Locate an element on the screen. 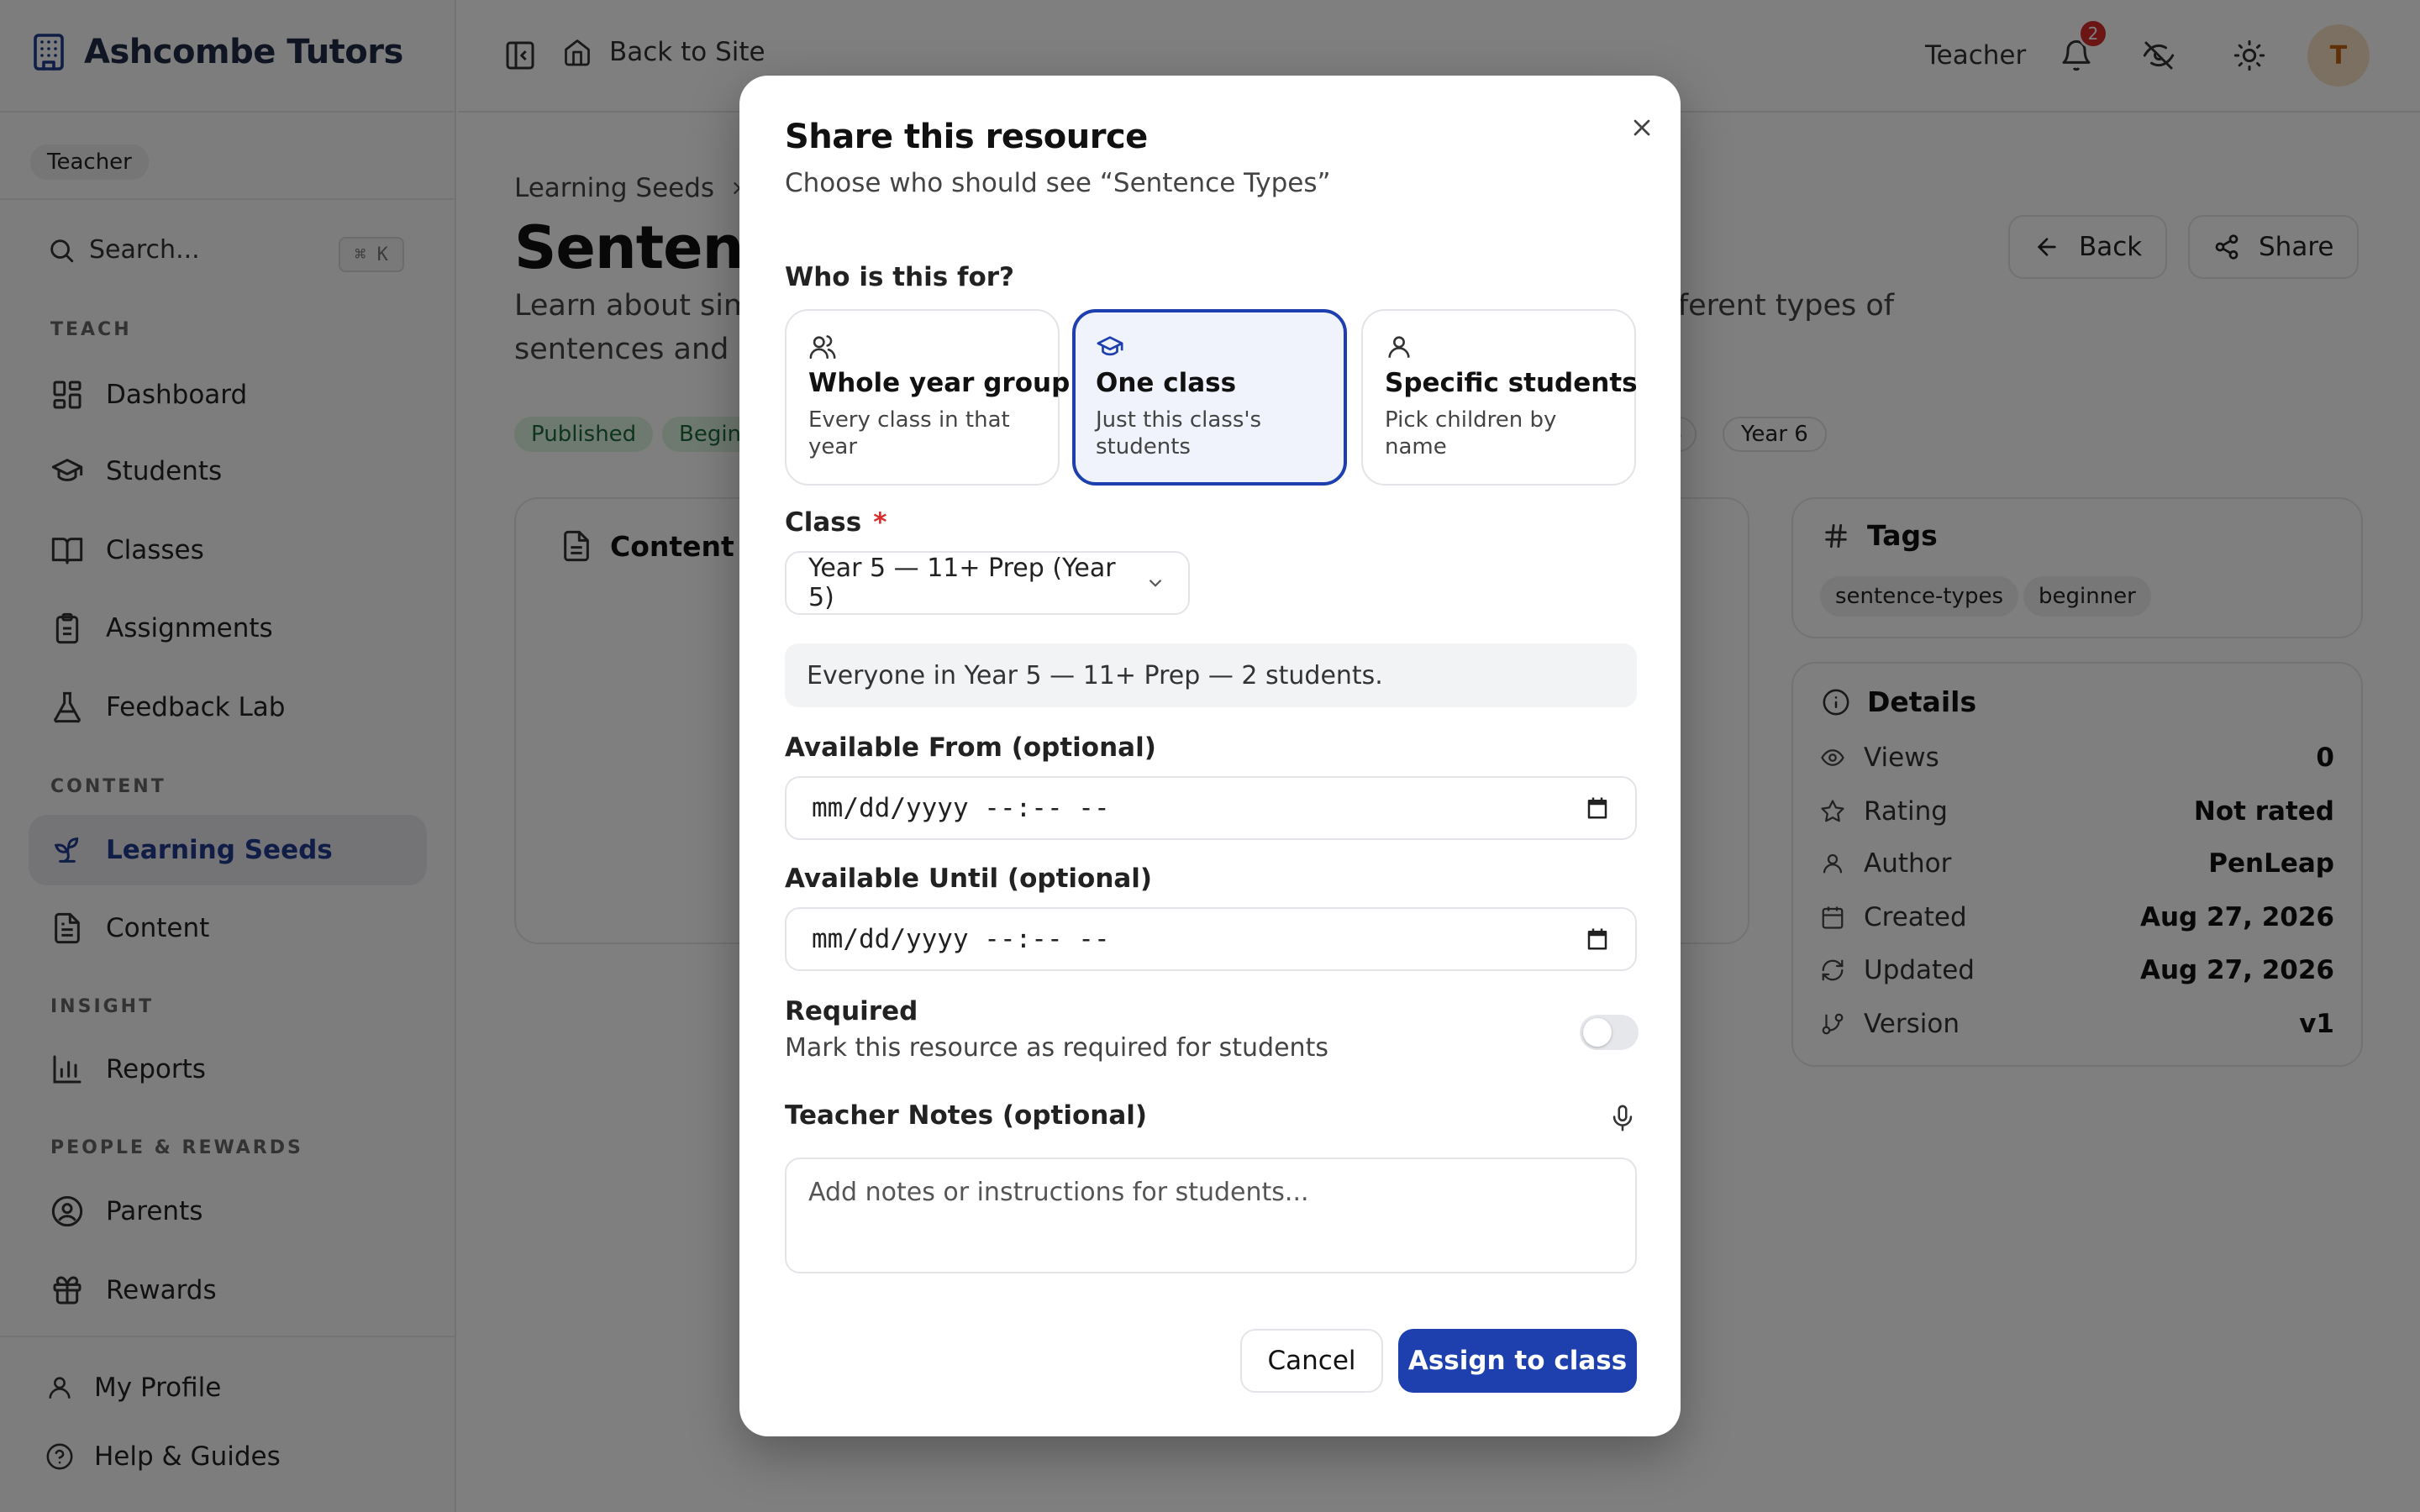 The image size is (2420, 1512). microphone-icon is located at coordinates (1622, 1118).